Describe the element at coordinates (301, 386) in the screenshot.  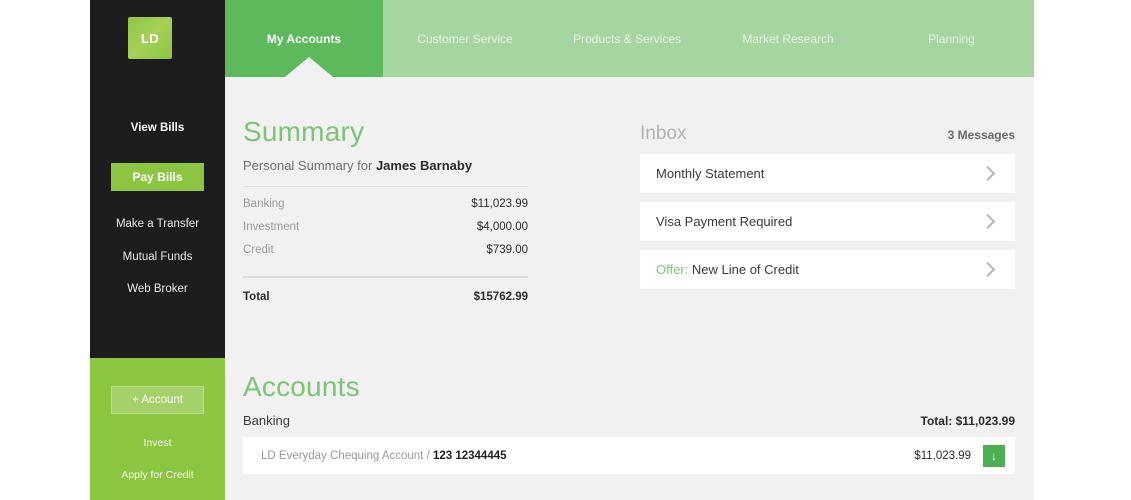
I see `accounts-title: Accounts` at that location.